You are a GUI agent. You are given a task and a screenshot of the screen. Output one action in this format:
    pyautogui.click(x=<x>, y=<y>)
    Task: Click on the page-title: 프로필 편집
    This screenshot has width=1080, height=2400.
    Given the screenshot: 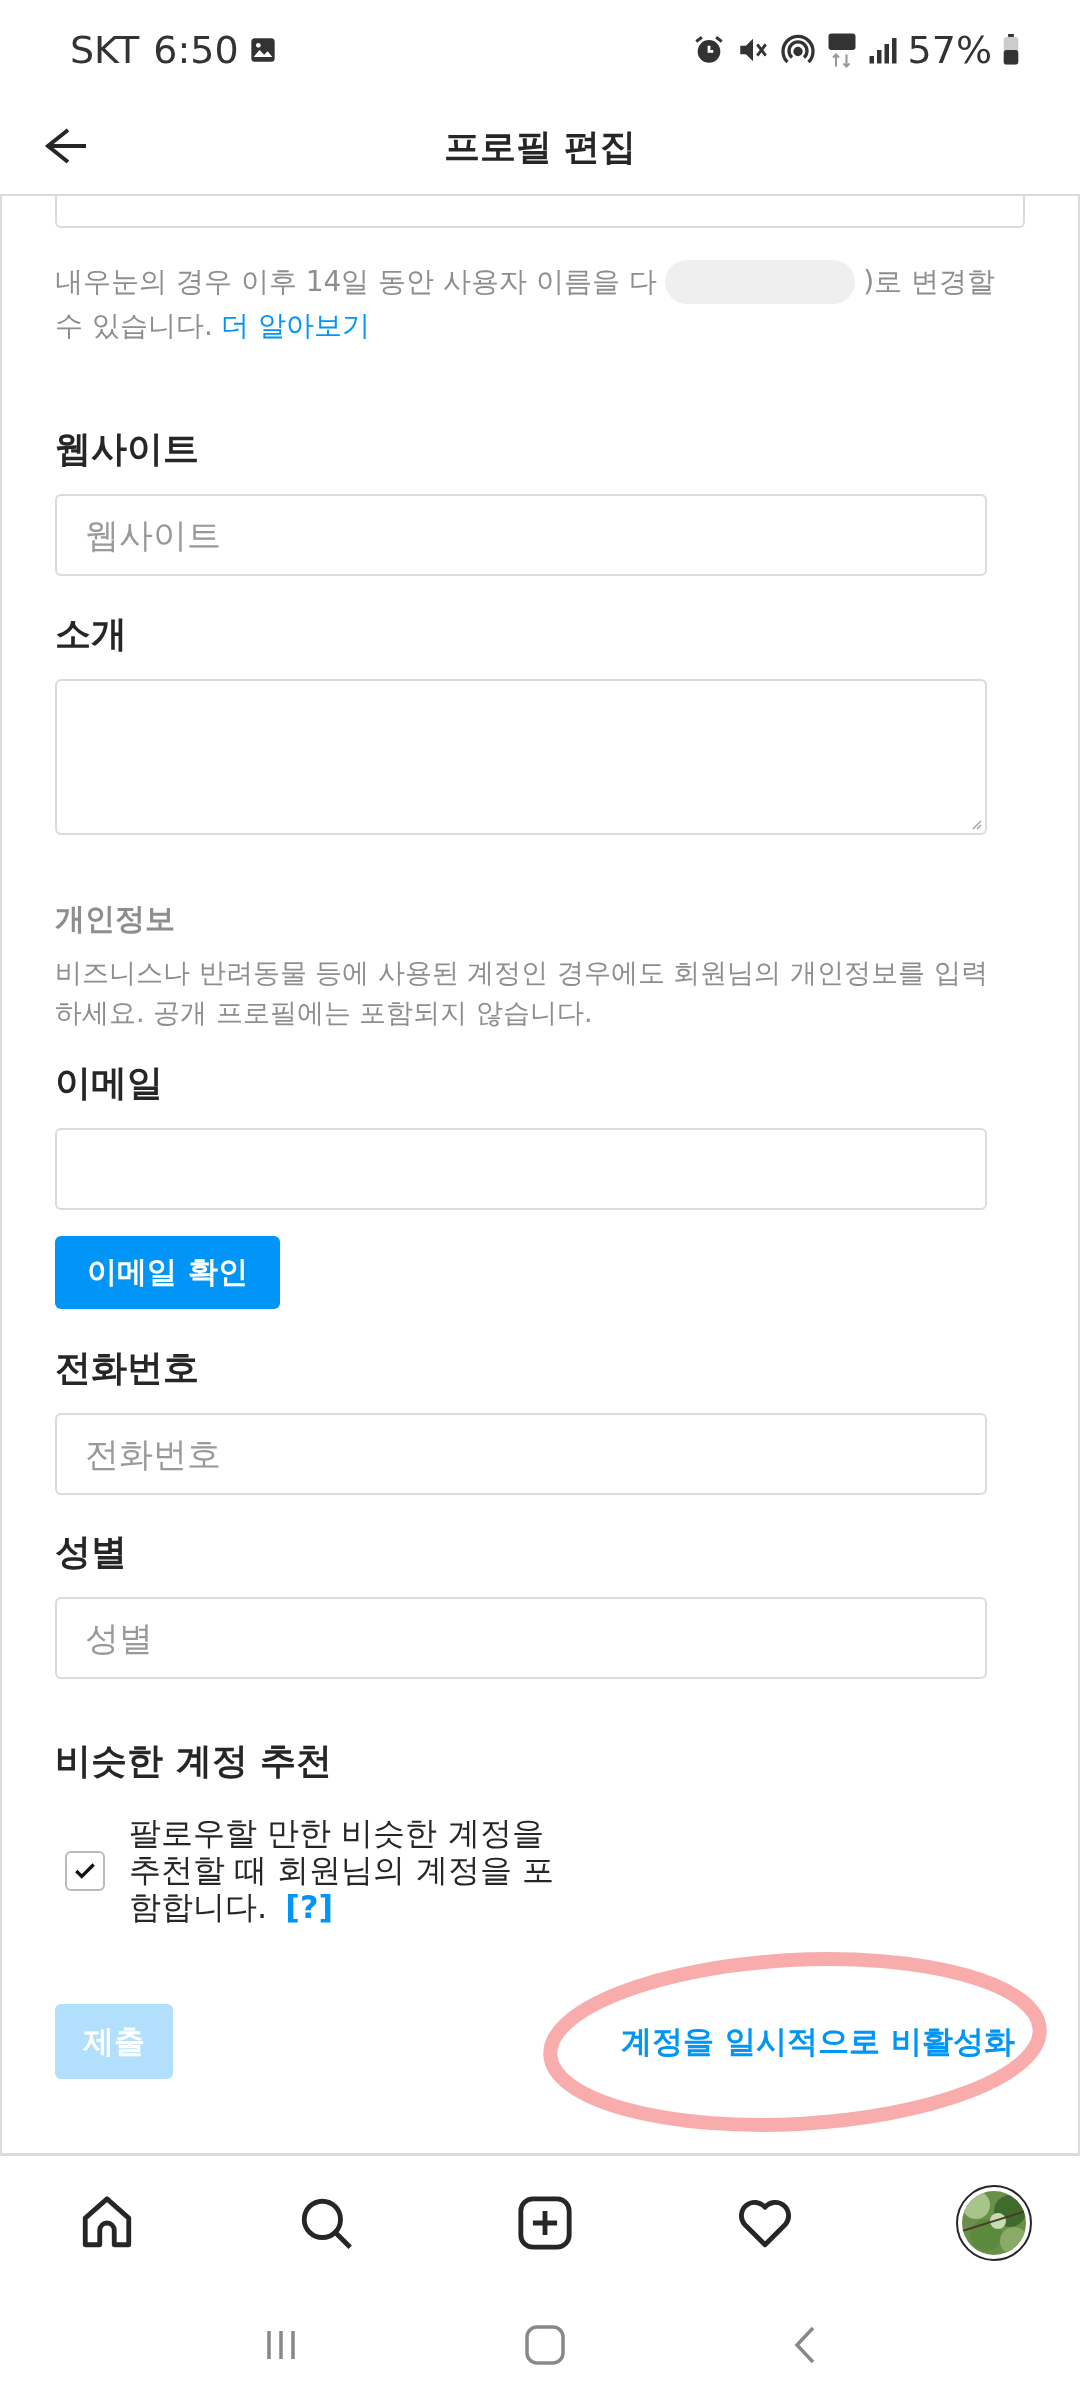 What is the action you would take?
    pyautogui.click(x=540, y=146)
    